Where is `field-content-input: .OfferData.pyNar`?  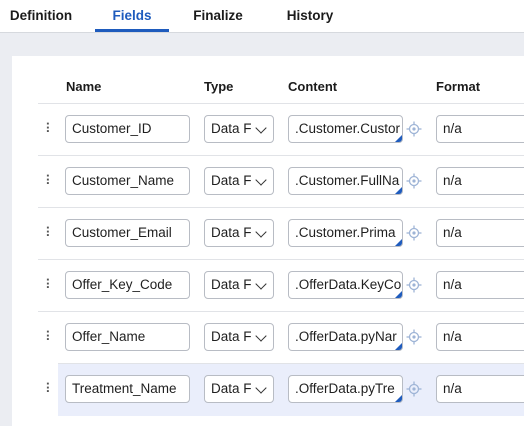
field-content-input: .OfferData.pyNar is located at coordinates (345, 337).